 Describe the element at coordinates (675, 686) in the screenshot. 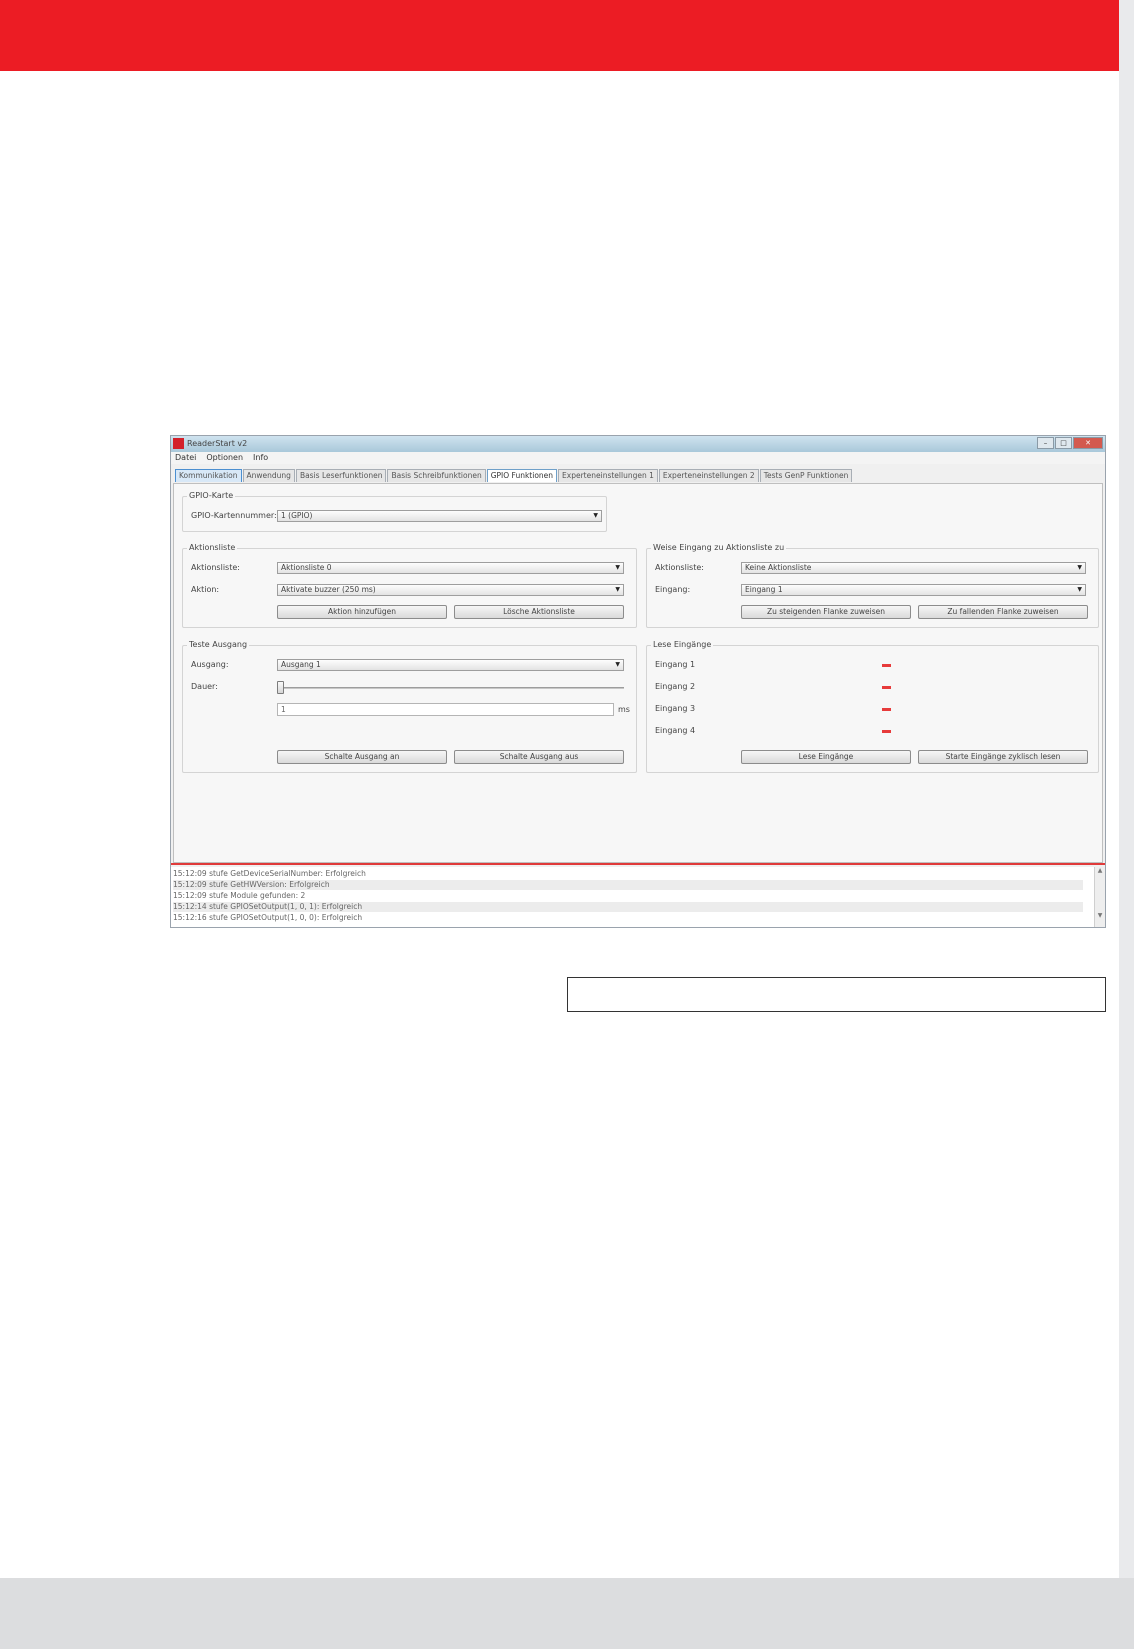

I see `input-2-label: Eingang 2` at that location.